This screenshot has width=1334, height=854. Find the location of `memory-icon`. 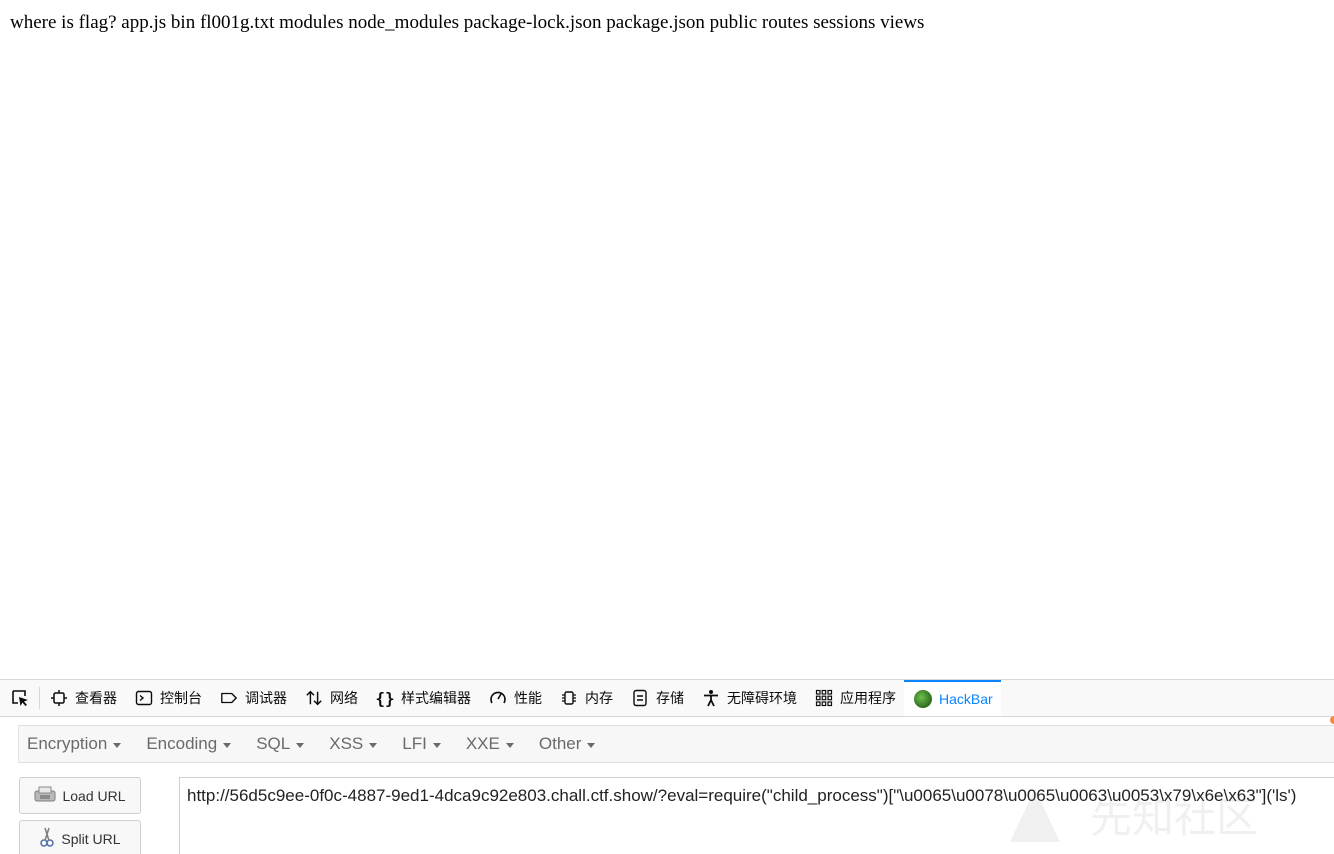

memory-icon is located at coordinates (569, 698).